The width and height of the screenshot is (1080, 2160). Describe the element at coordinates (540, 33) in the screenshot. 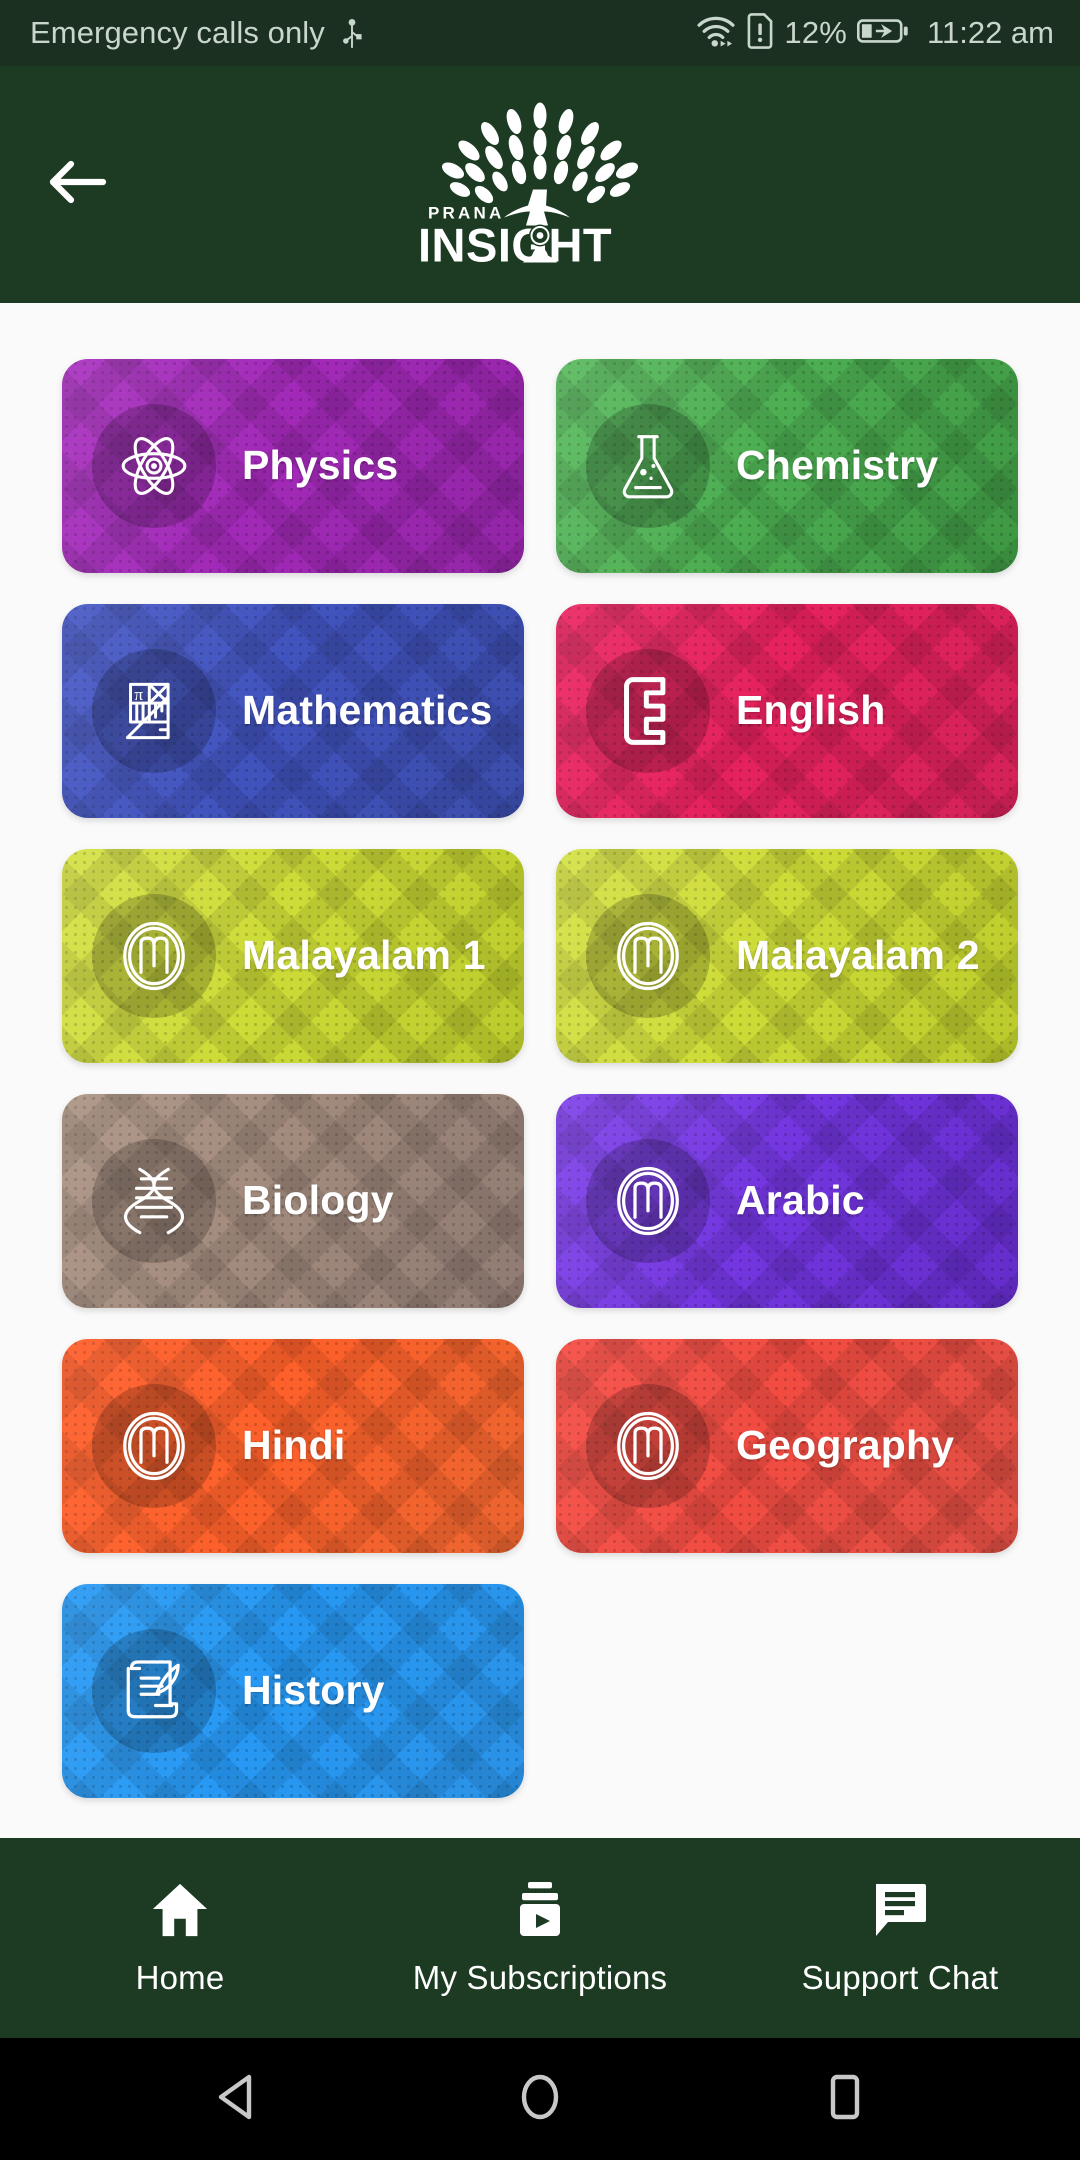

I see `status-bar: Emergency calls only 12% 11:22 am` at that location.